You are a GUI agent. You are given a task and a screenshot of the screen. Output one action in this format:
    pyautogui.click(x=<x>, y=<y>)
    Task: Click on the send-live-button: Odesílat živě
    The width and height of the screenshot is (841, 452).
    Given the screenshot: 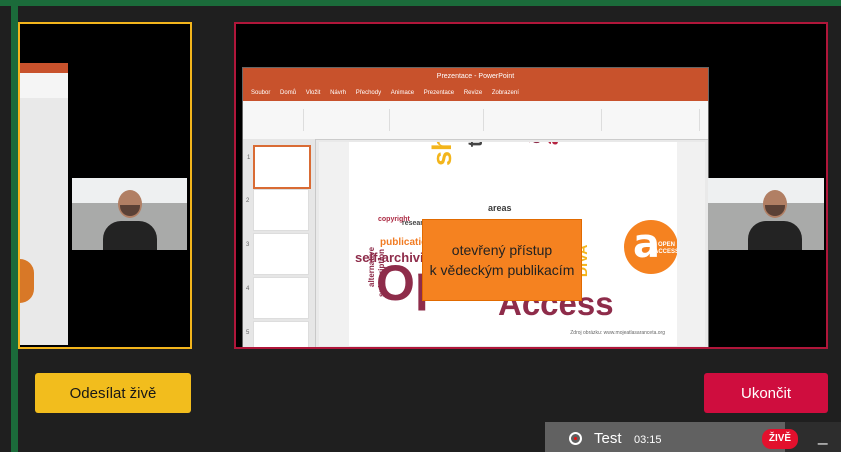 What is the action you would take?
    pyautogui.click(x=113, y=393)
    